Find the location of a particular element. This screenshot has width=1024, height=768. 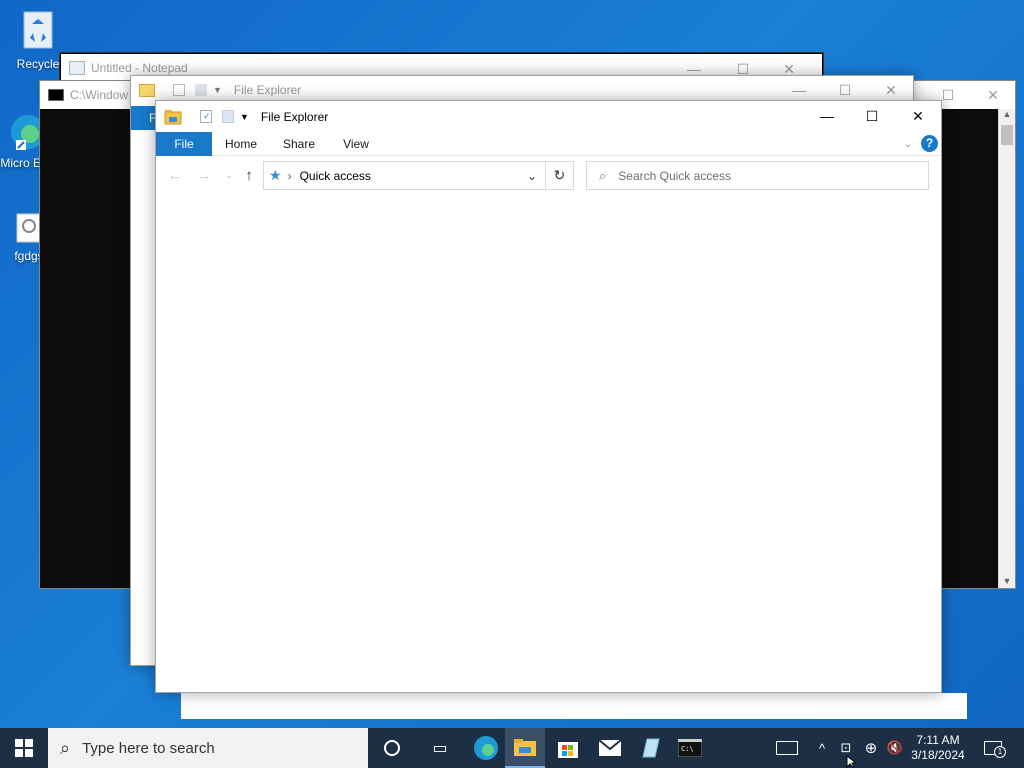

task-view-button: ▭ is located at coordinates (440, 748).